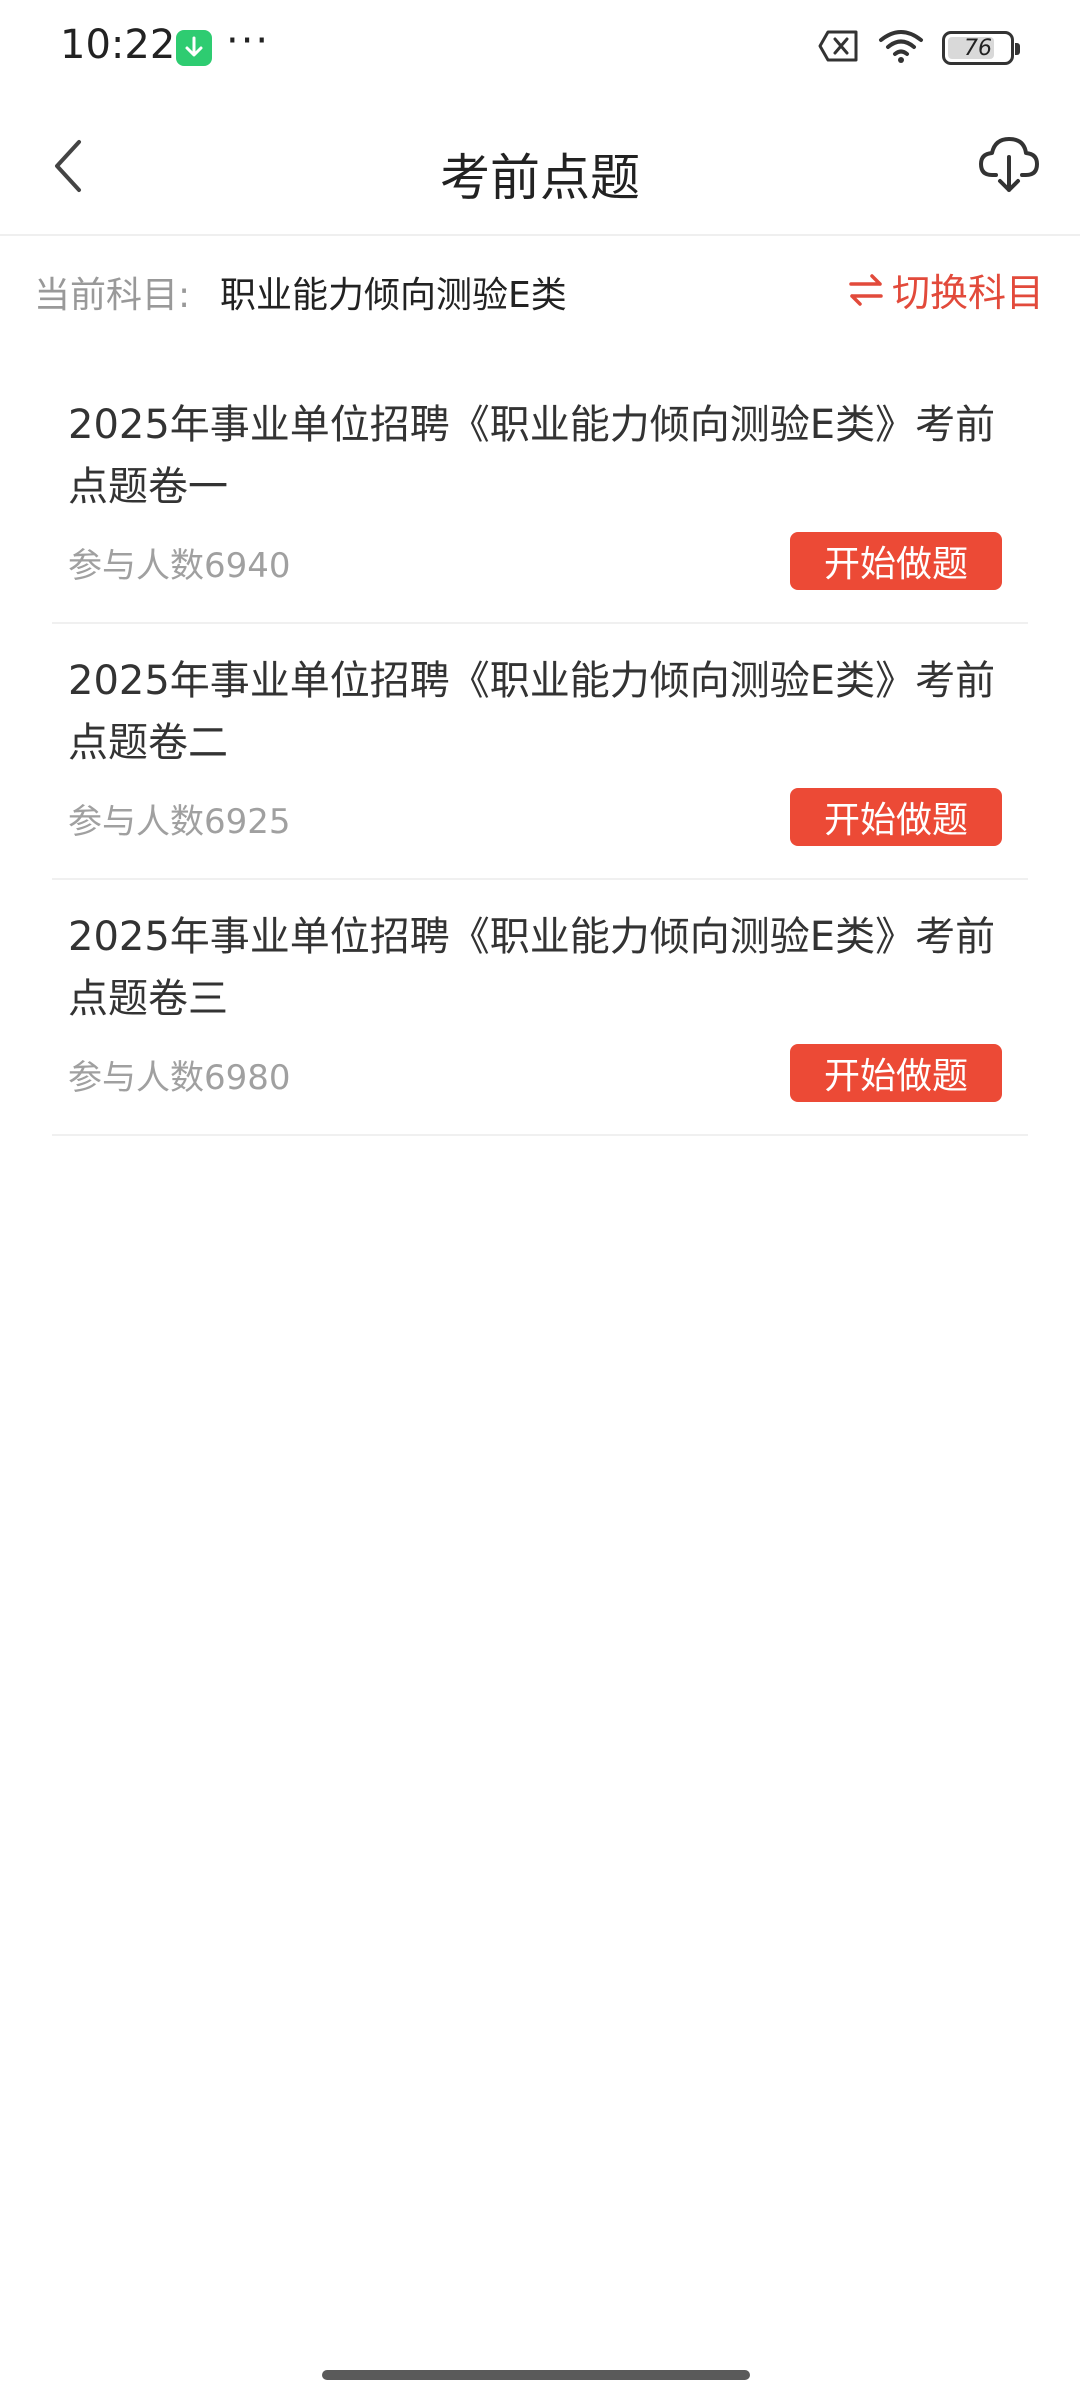 The image size is (1080, 2400). I want to click on download-button, so click(1009, 165).